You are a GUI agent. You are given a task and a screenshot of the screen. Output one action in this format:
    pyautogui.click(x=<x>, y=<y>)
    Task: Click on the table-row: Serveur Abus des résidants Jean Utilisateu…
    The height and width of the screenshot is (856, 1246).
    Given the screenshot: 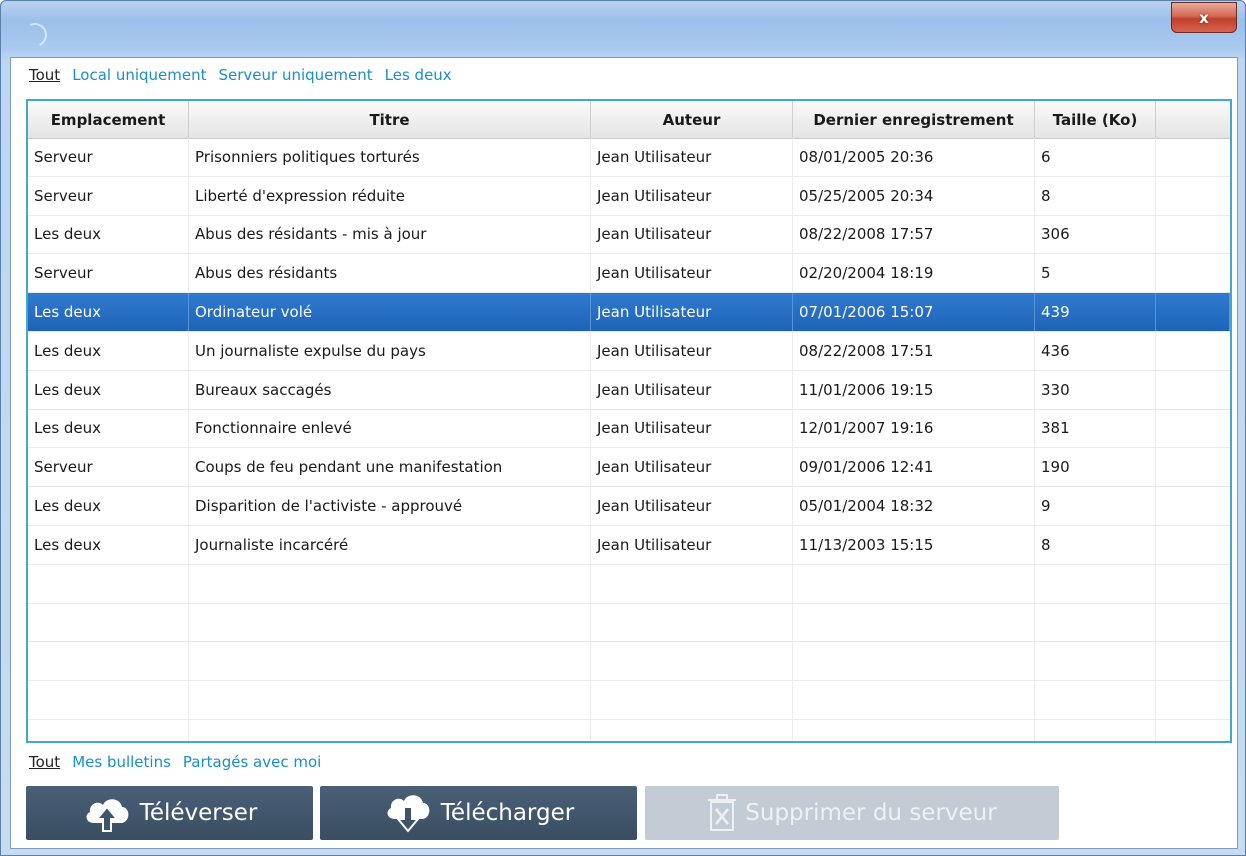 What is the action you would take?
    pyautogui.click(x=629, y=274)
    